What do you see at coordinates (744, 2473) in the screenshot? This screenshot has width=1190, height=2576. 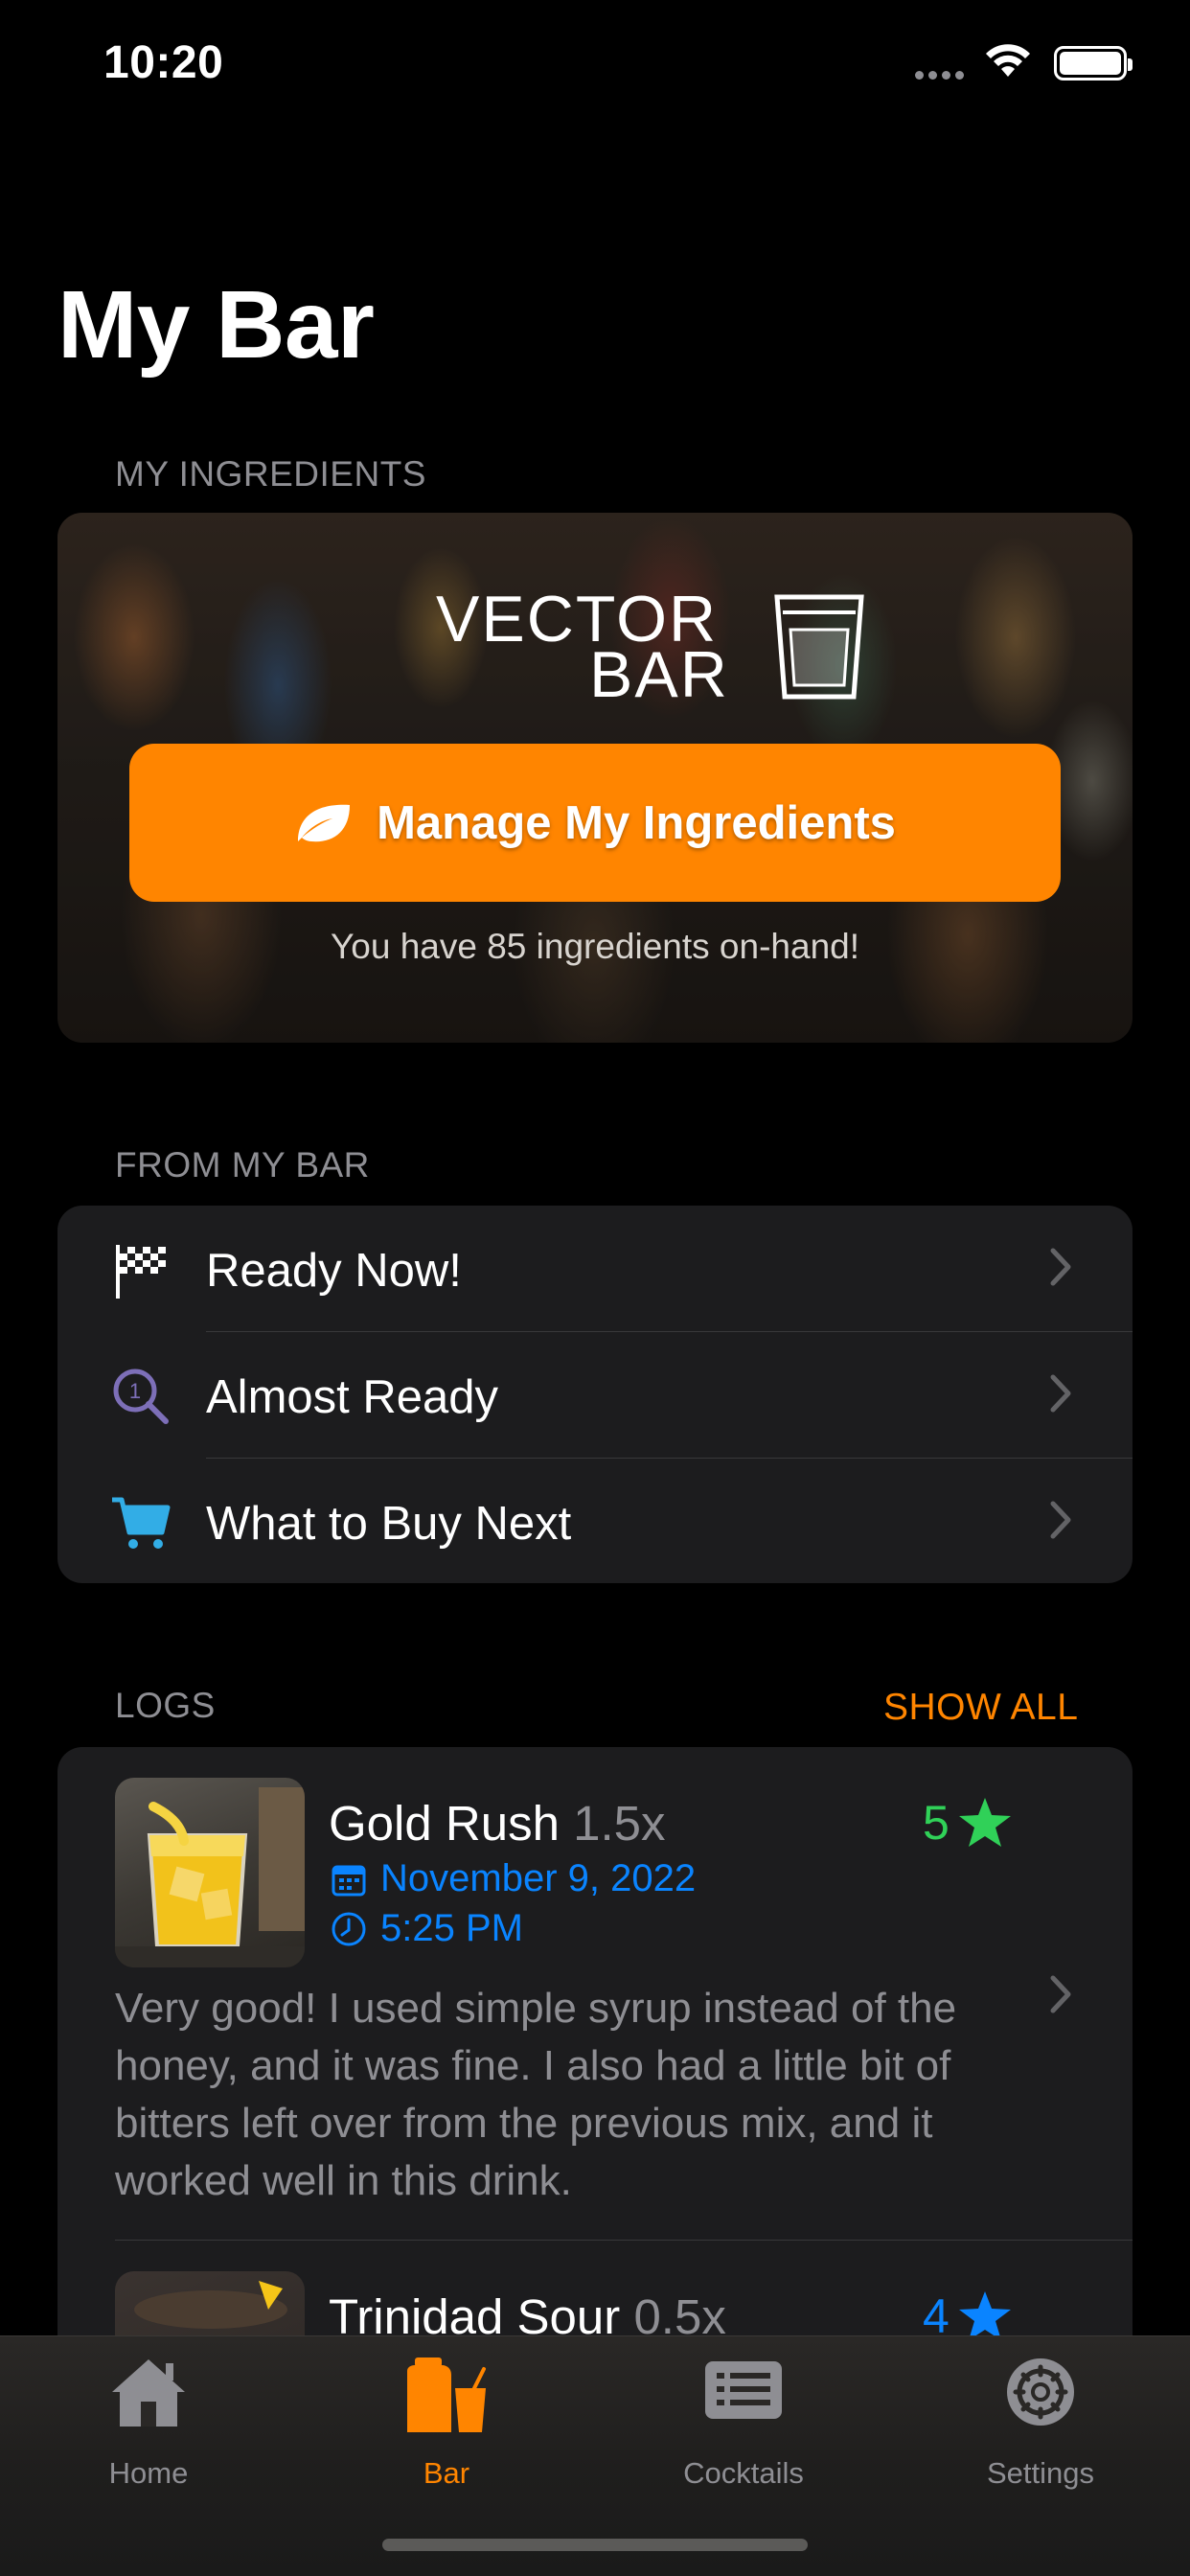 I see `tab-label: Cocktails` at bounding box center [744, 2473].